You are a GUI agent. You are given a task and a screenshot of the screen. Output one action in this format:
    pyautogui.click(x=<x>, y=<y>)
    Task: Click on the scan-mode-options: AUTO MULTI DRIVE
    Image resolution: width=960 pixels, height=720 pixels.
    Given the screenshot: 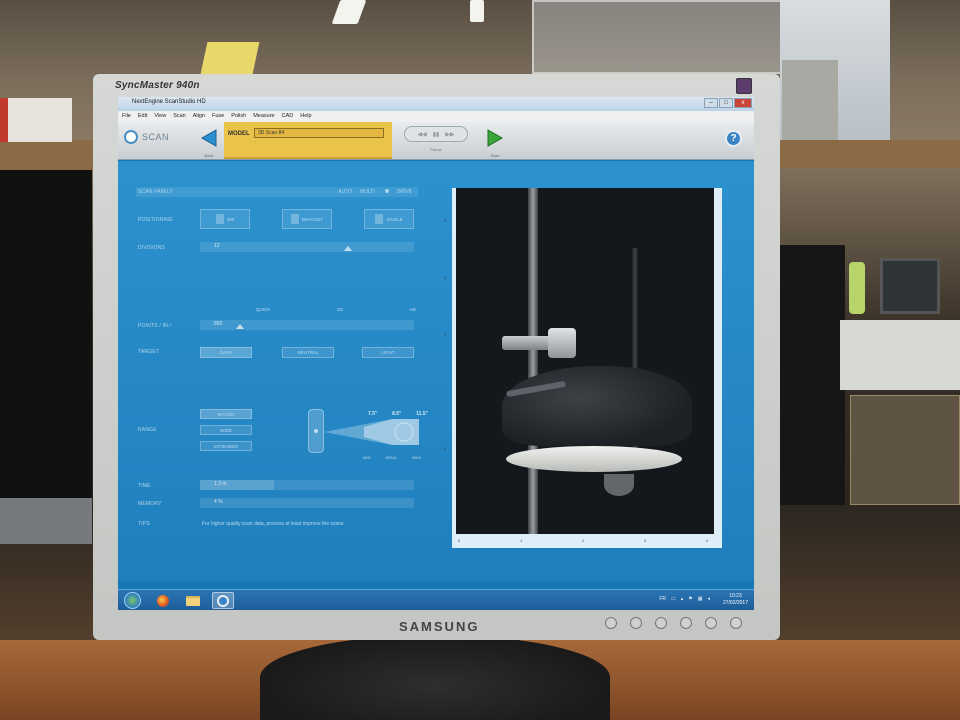 What is the action you would take?
    pyautogui.click(x=375, y=192)
    